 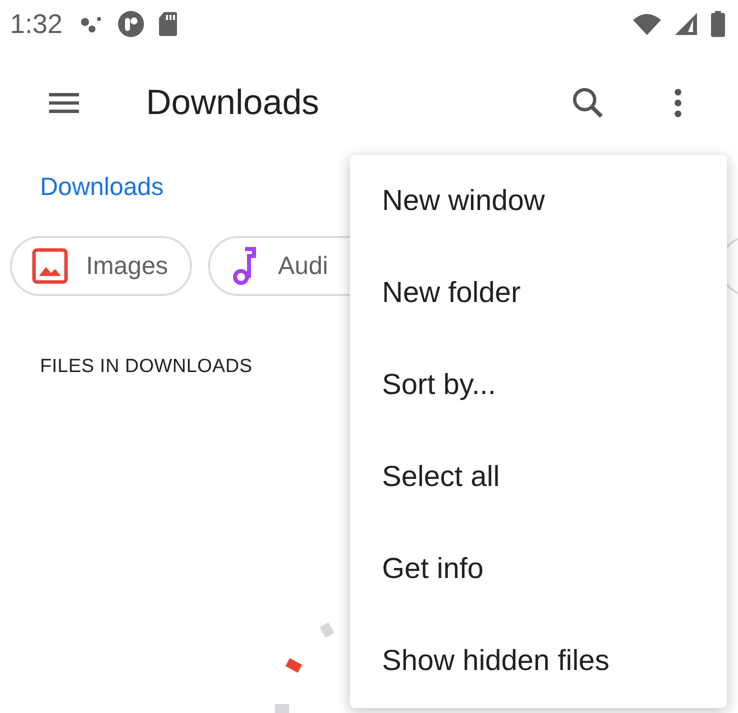 I want to click on menu-item: Show hidden files, so click(x=554, y=661).